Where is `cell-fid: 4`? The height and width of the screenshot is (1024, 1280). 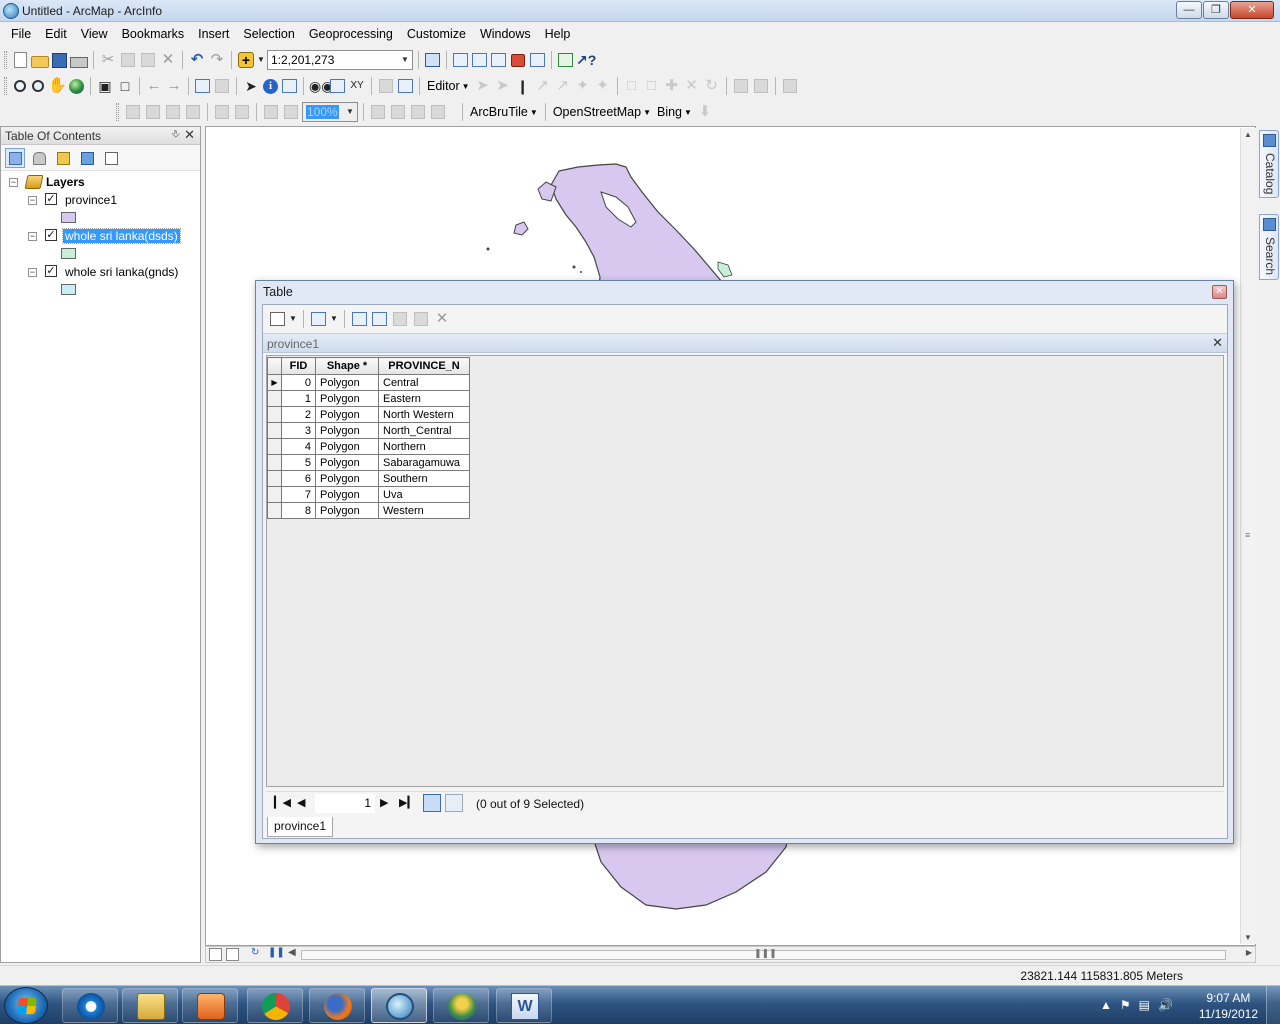 cell-fid: 4 is located at coordinates (298, 446).